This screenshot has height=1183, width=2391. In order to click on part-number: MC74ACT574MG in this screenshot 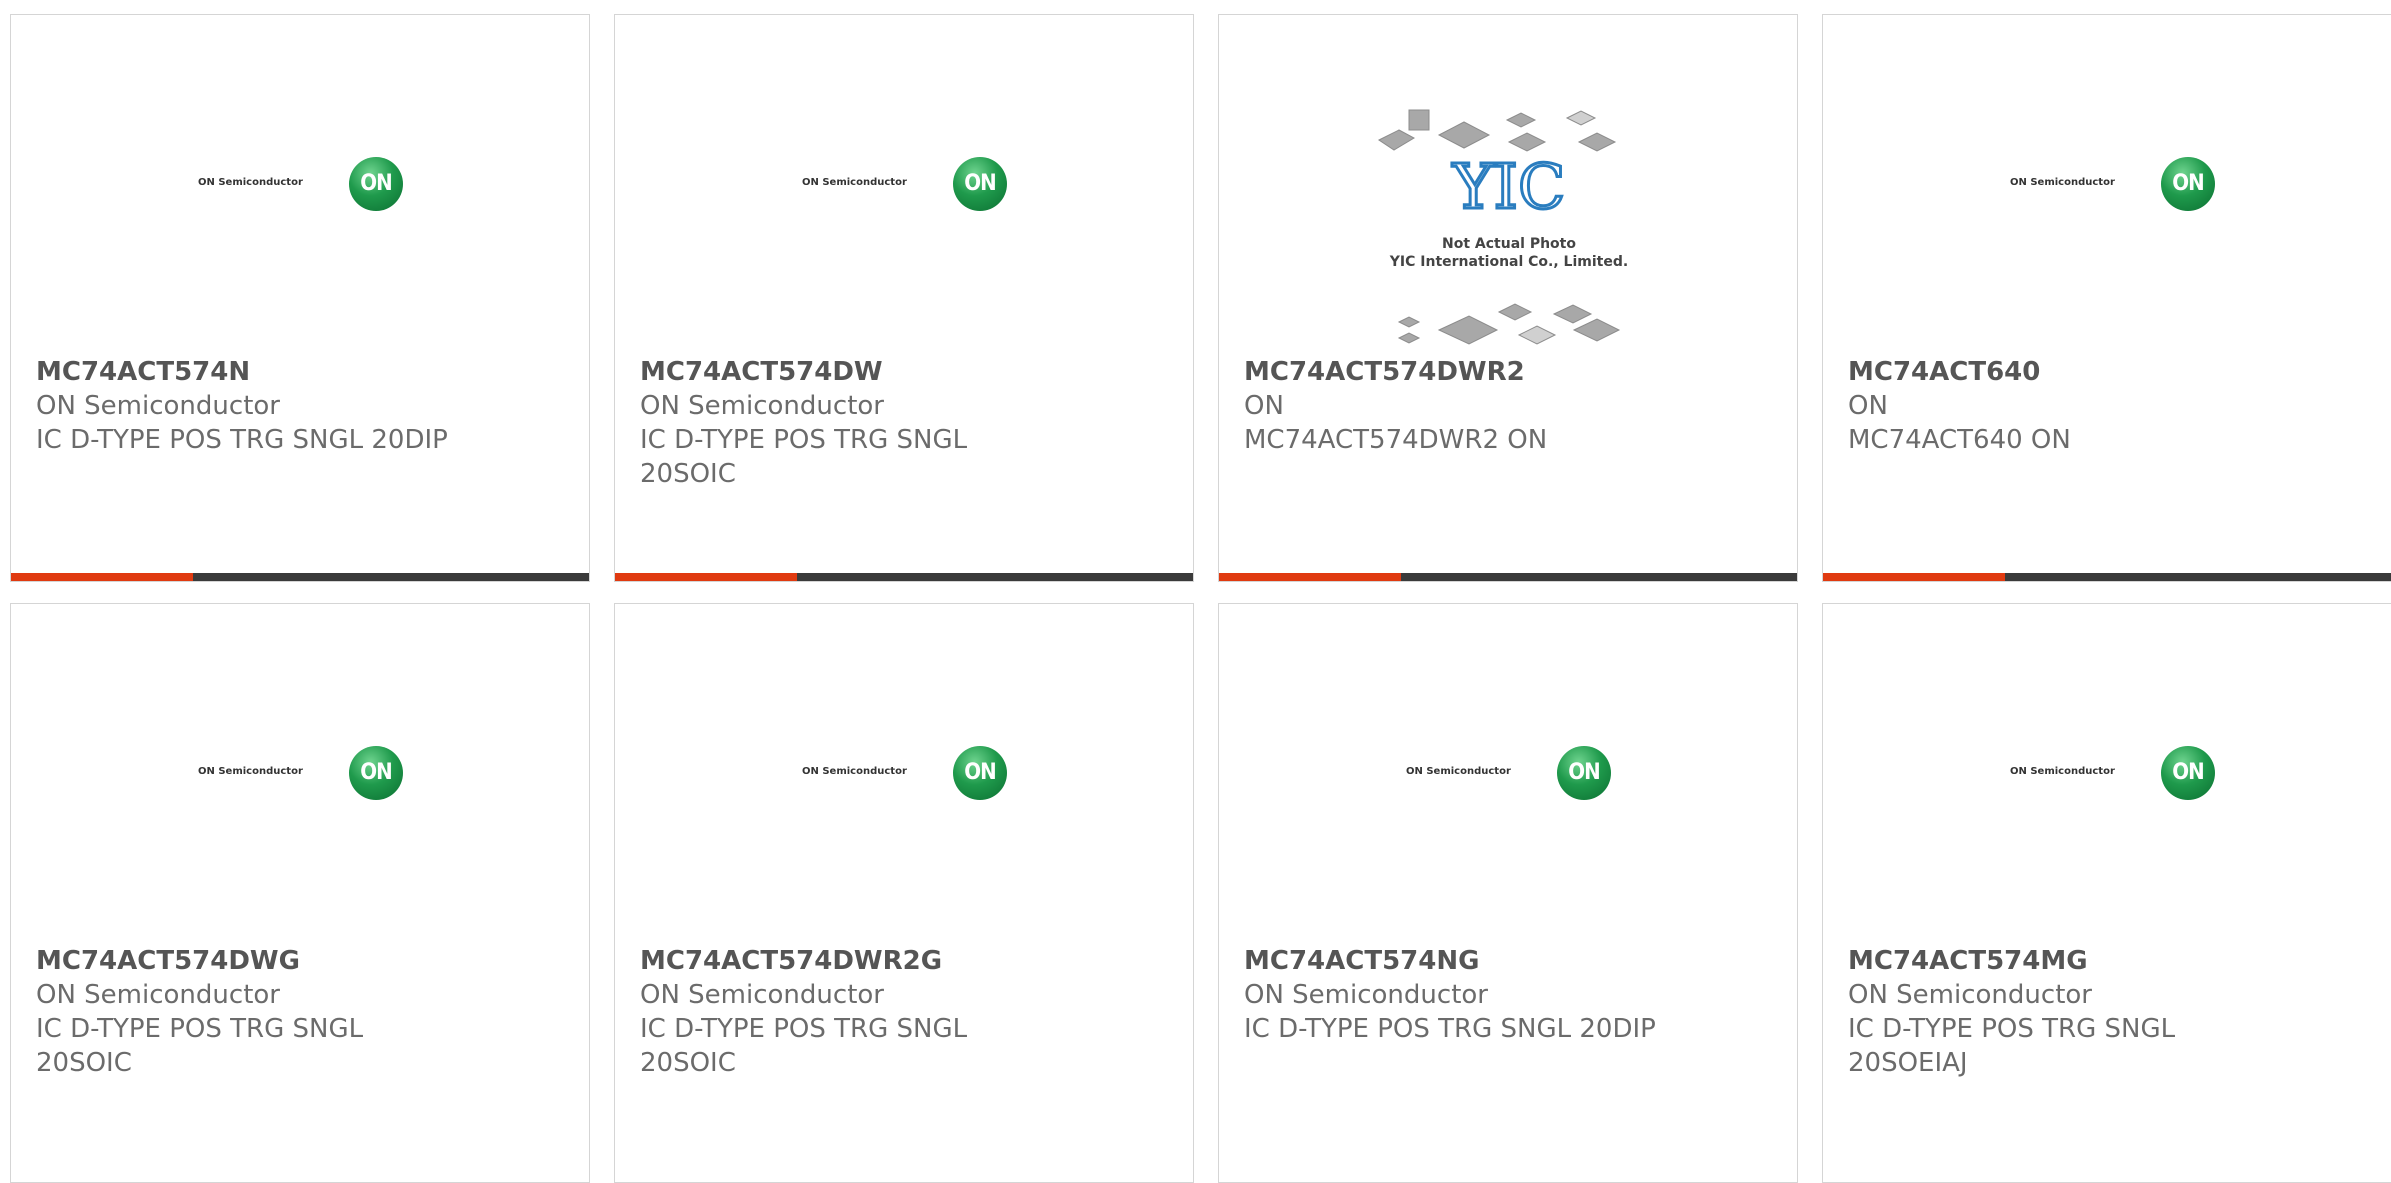, I will do `click(2024, 961)`.